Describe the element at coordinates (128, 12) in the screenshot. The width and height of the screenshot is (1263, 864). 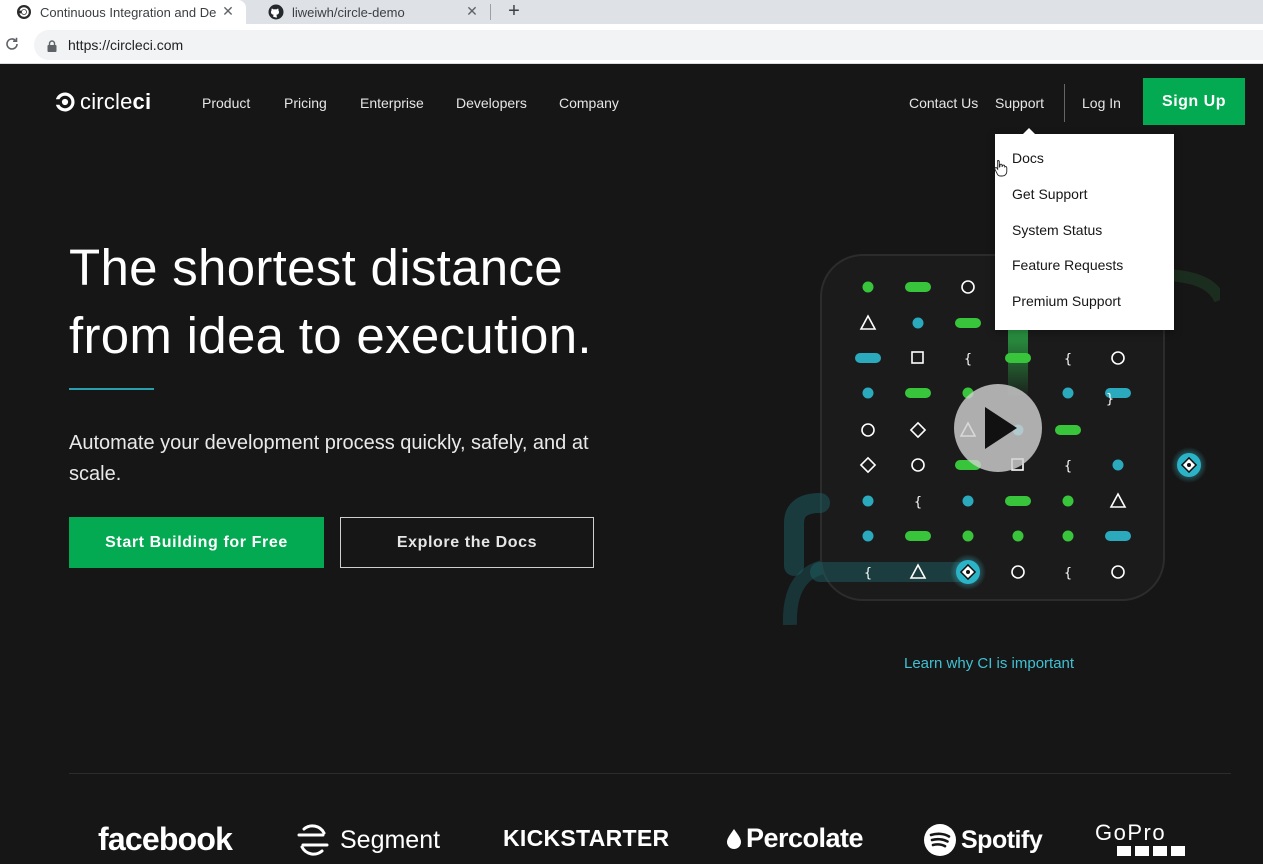
I see `tab-title: Continuous Integration and Del` at that location.